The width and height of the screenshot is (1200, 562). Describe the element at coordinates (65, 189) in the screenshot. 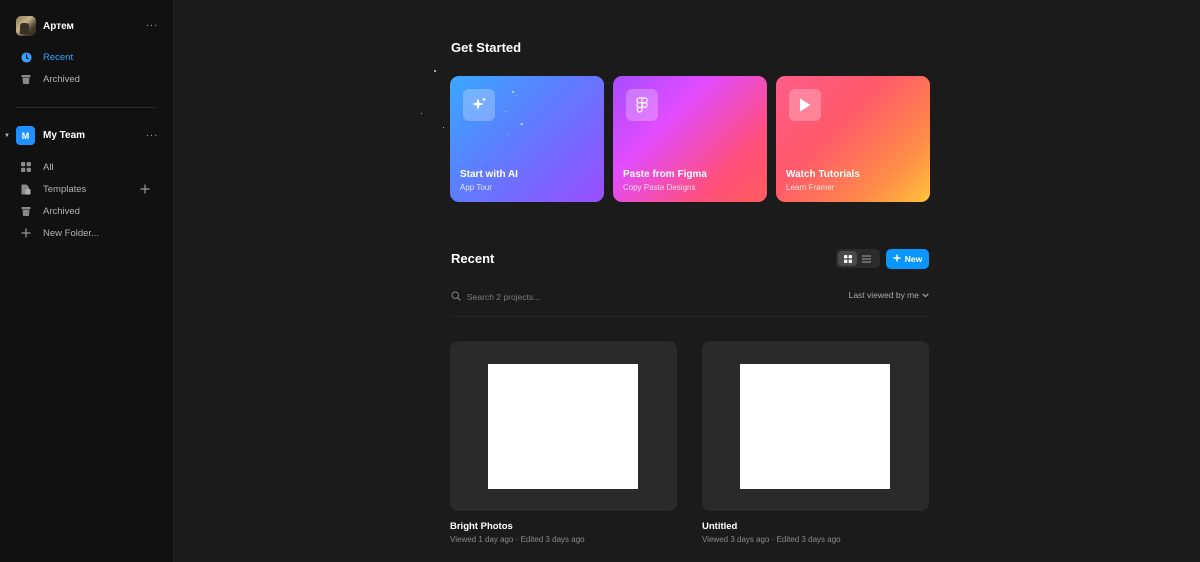

I see `sidebar-item-label: Templates` at that location.